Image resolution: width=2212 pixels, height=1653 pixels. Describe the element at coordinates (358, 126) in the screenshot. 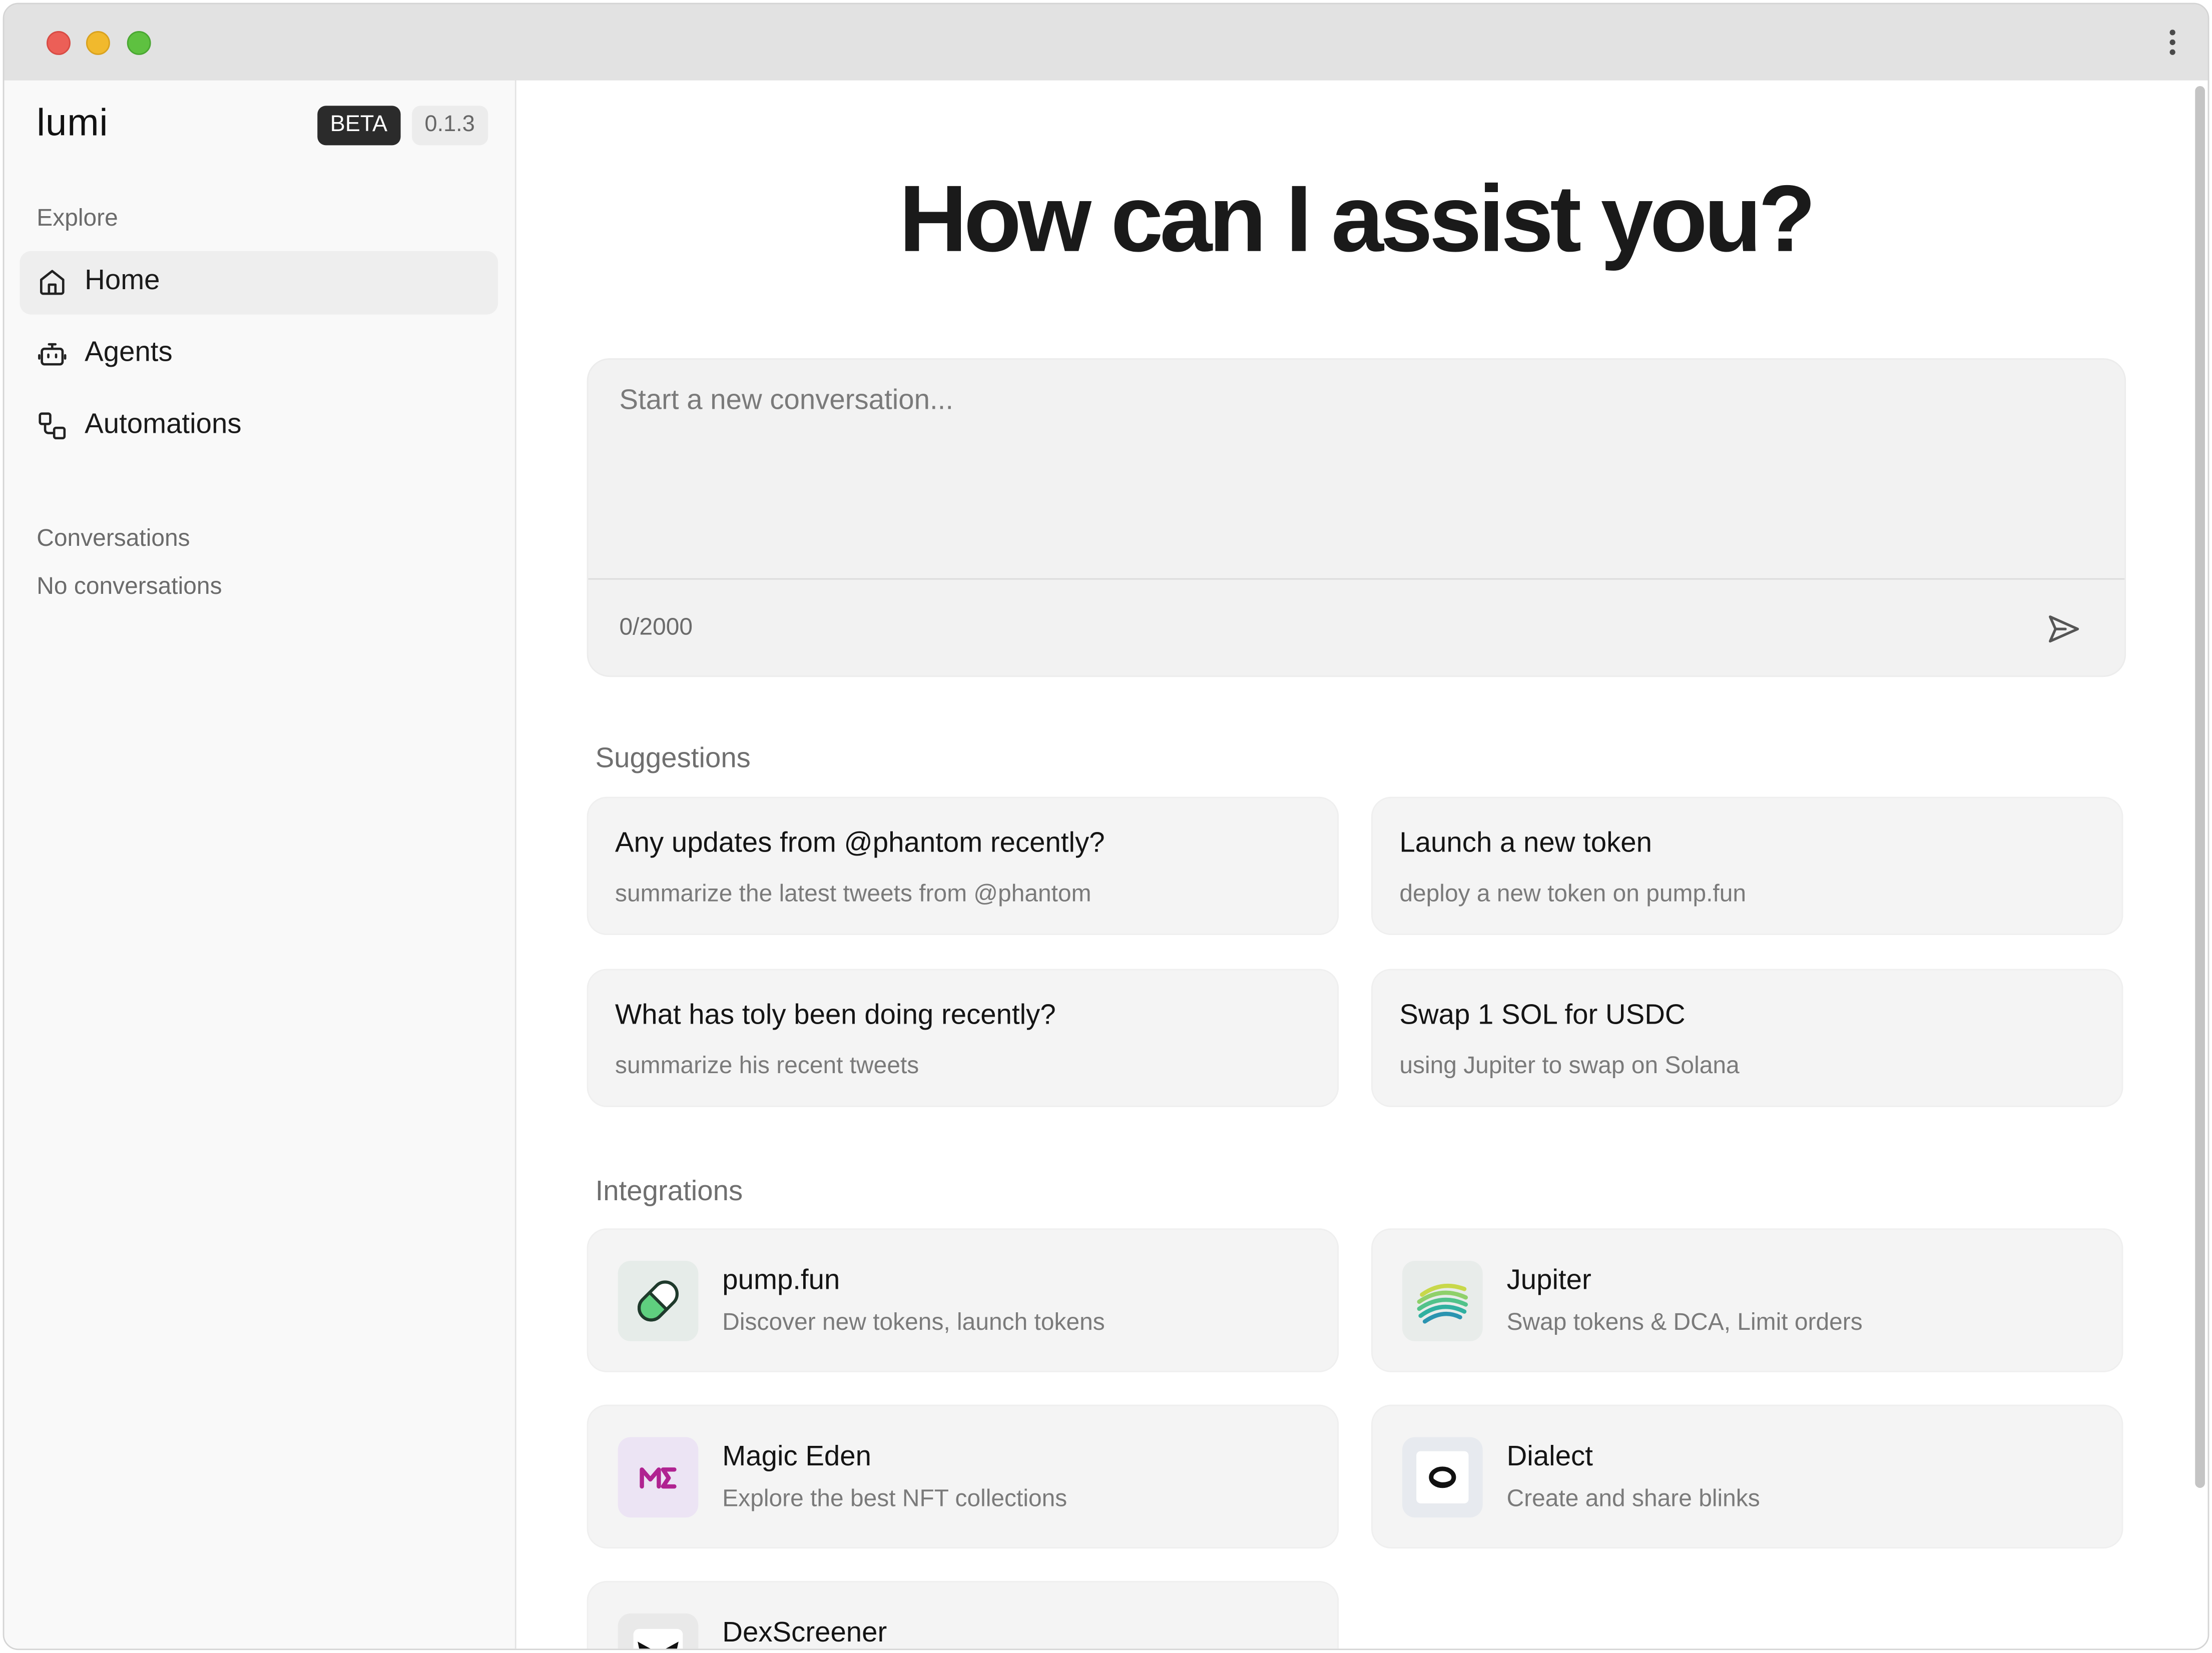

I see `beta-badge: BETA` at that location.